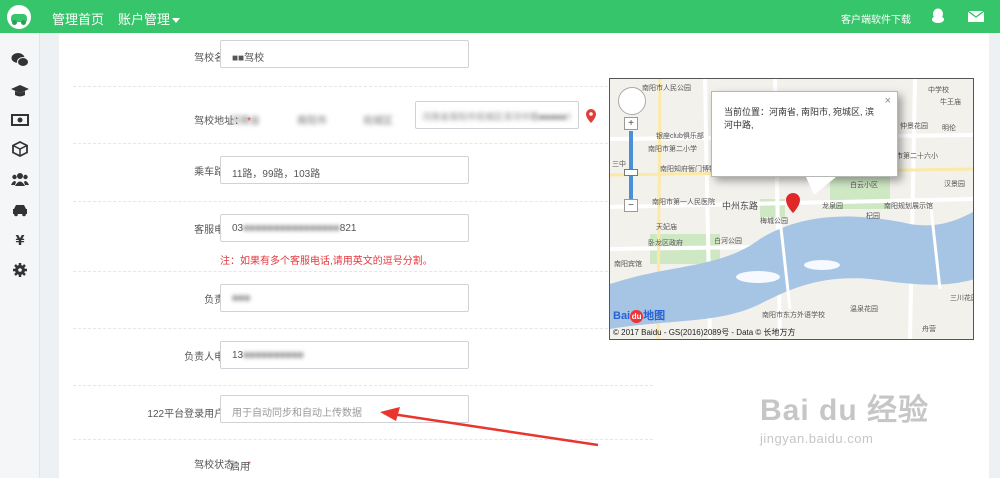 Image resolution: width=1000 pixels, height=478 pixels. I want to click on zoom-slider-track, so click(631, 165).